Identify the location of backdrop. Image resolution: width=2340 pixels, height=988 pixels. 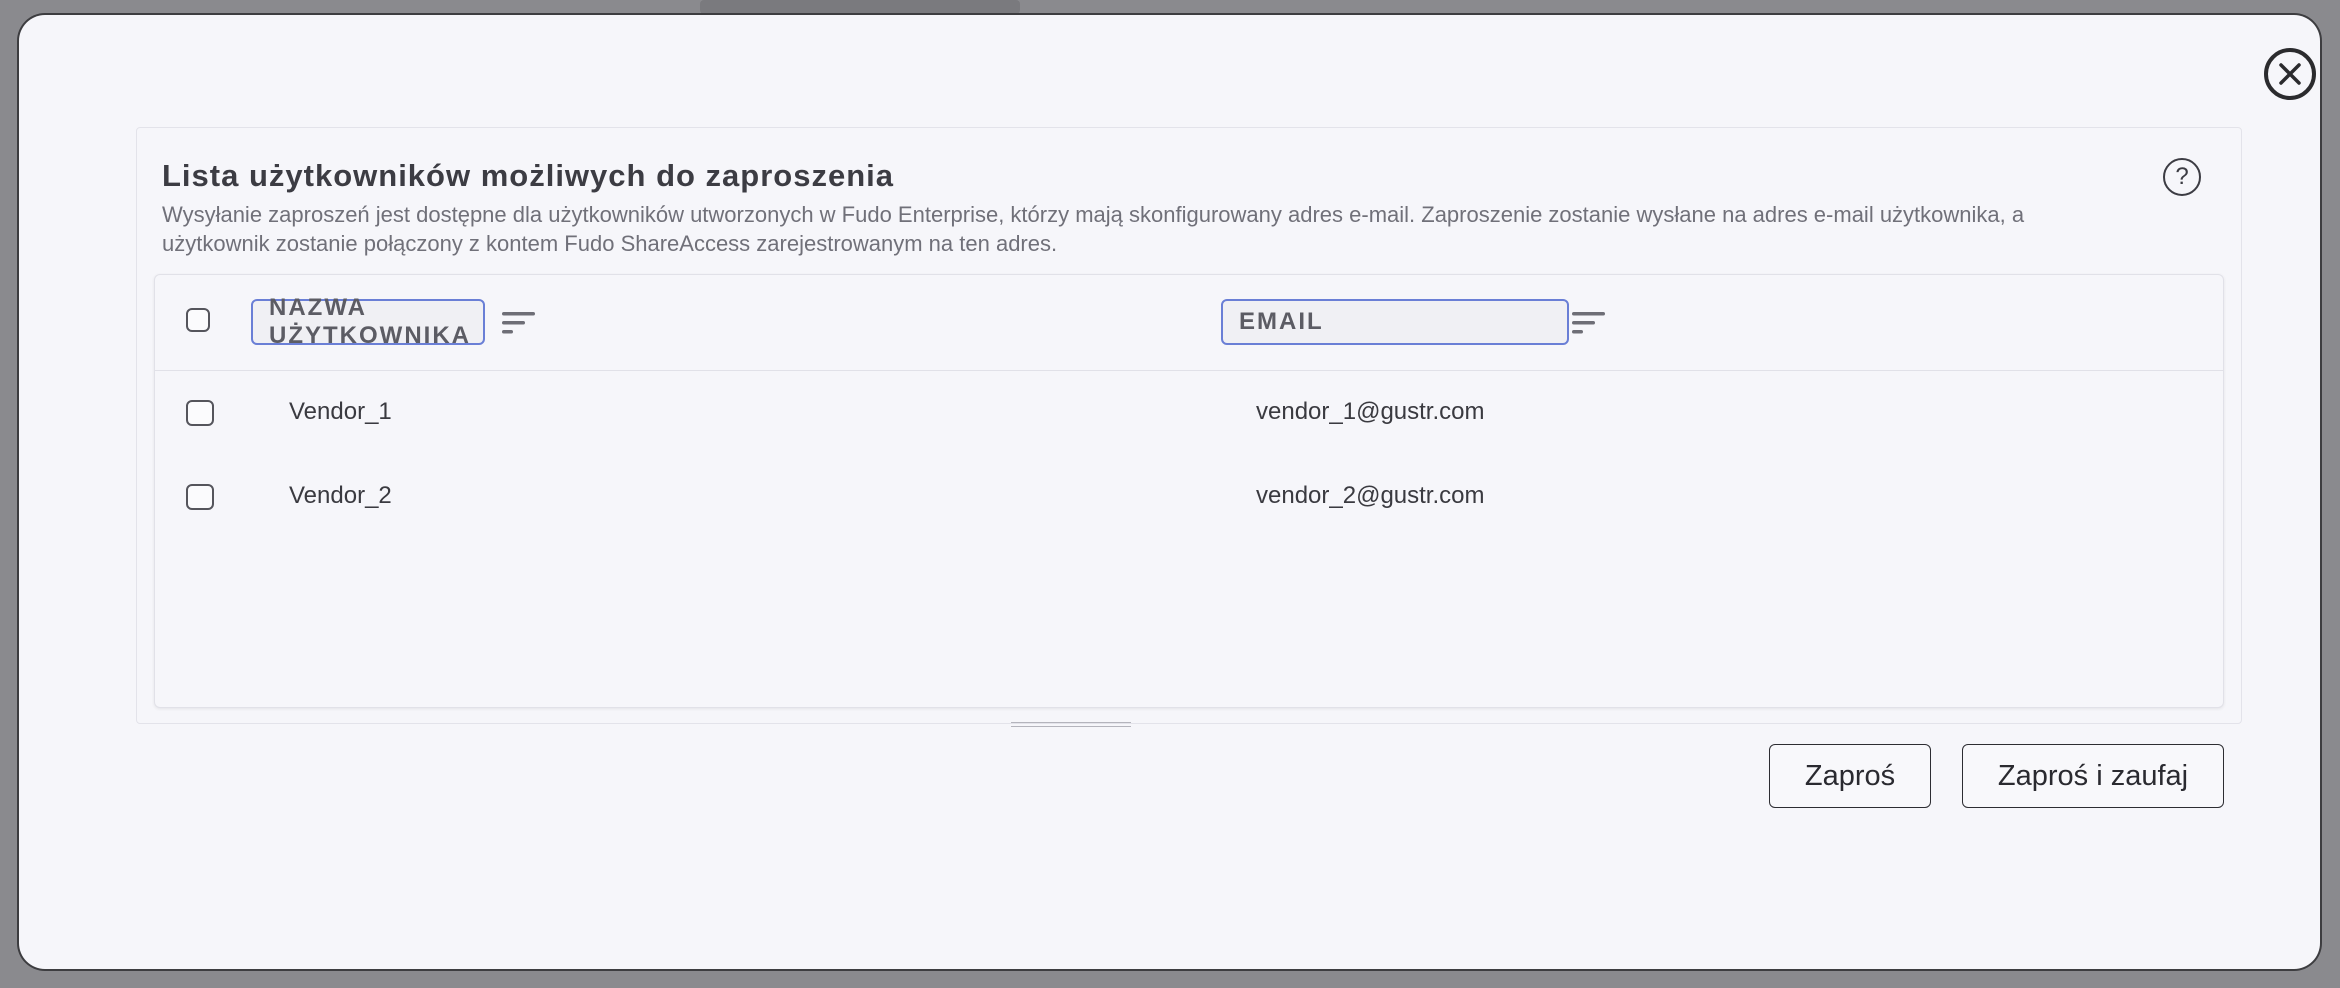
(860, 7).